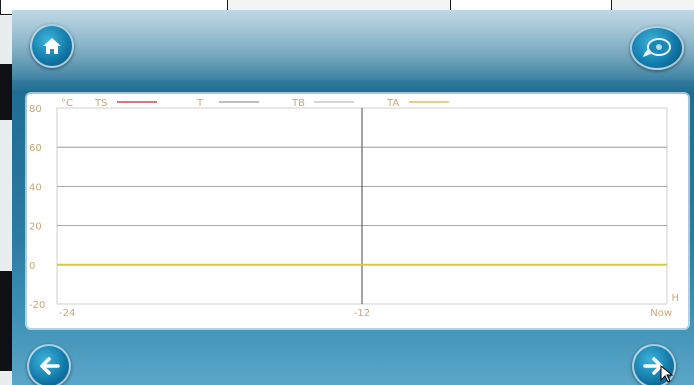 The width and height of the screenshot is (694, 385). Describe the element at coordinates (35, 109) in the screenshot. I see `y-tick-label: 80` at that location.